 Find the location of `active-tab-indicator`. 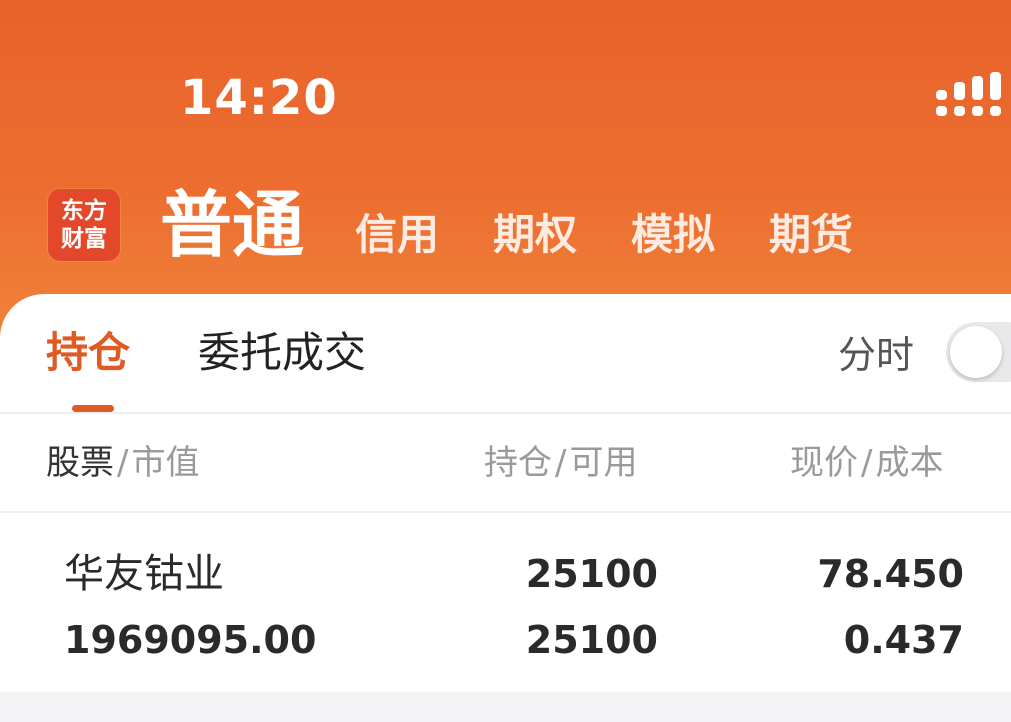

active-tab-indicator is located at coordinates (93, 408).